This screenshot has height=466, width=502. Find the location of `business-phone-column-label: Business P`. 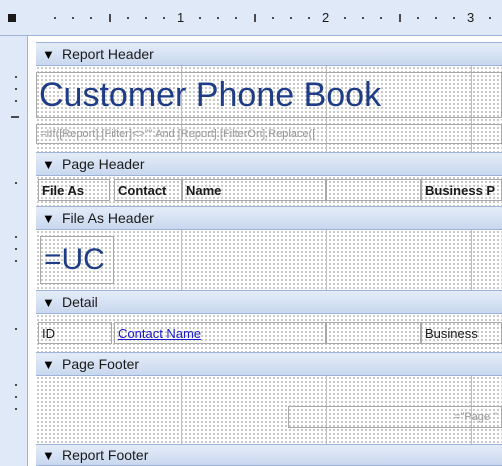

business-phone-column-label: Business P is located at coordinates (461, 190).